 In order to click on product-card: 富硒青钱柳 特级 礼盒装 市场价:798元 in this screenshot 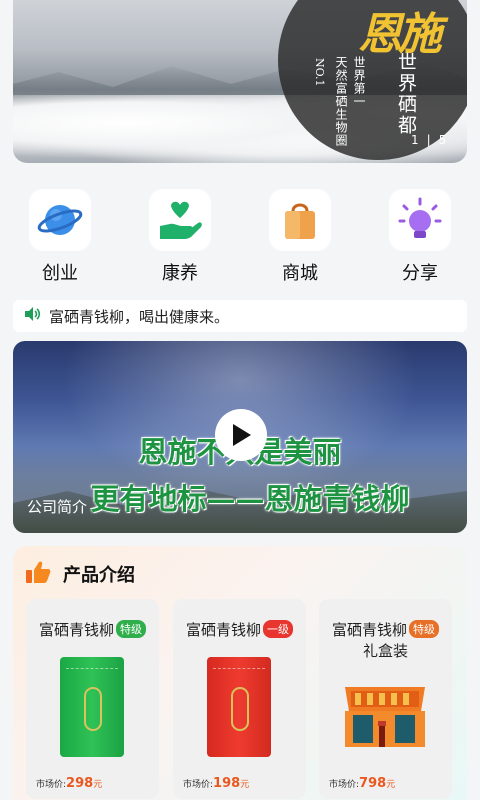, I will do `click(385, 699)`.